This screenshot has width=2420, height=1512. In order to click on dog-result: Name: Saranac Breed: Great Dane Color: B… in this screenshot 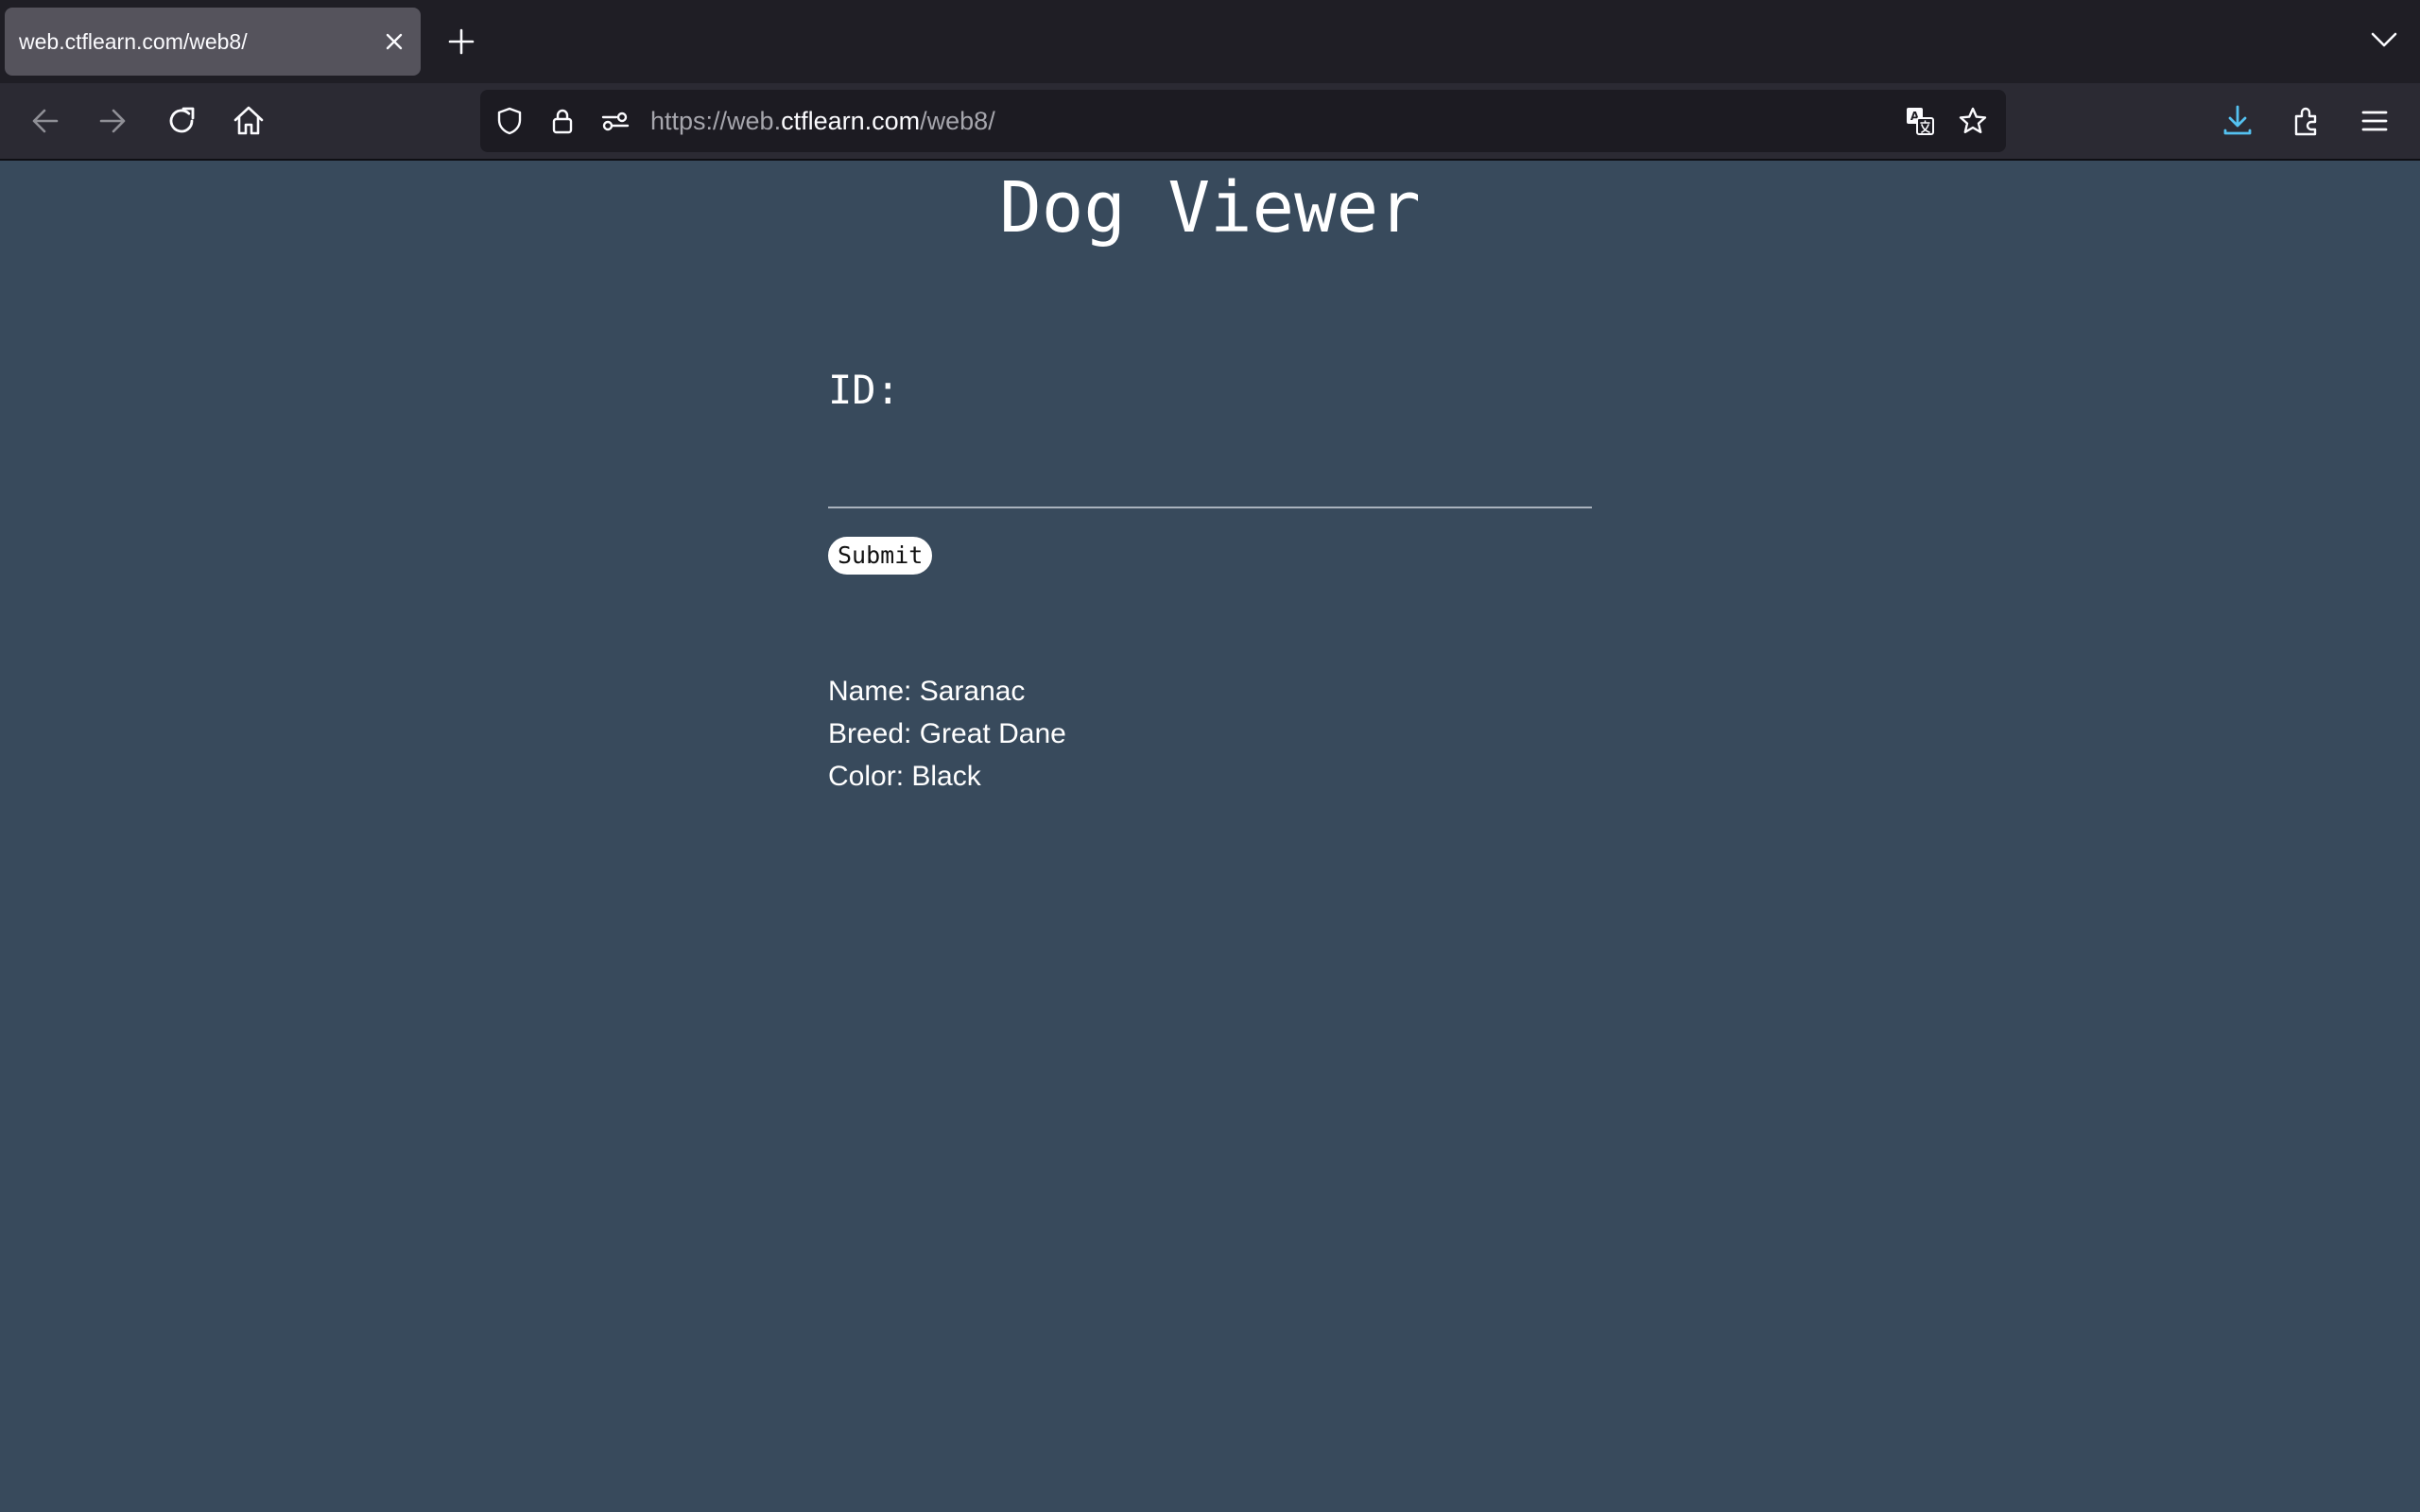, I will do `click(947, 734)`.